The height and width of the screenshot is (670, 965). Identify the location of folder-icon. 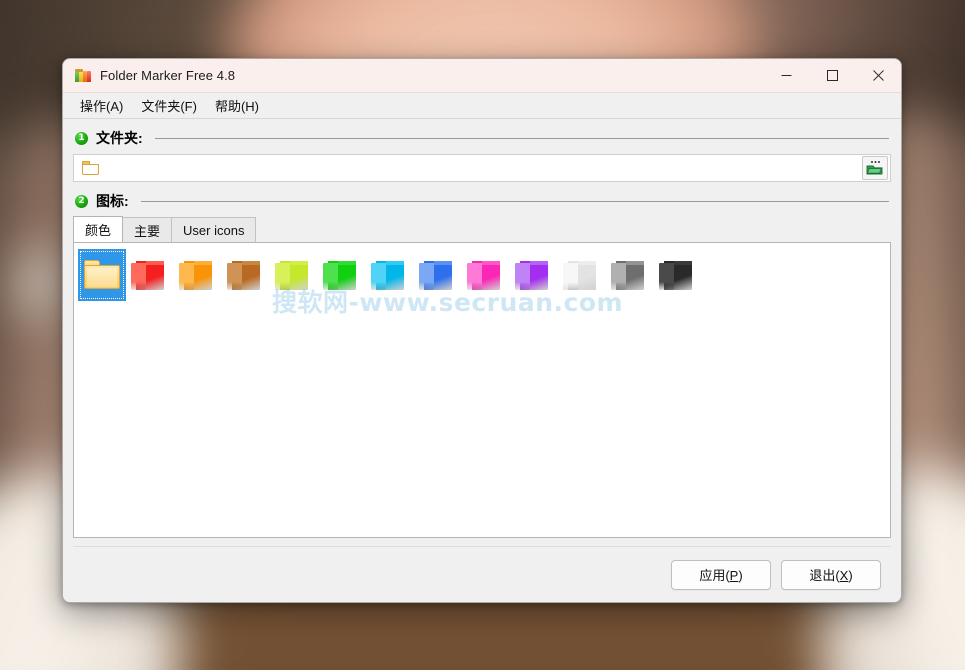
(90, 168).